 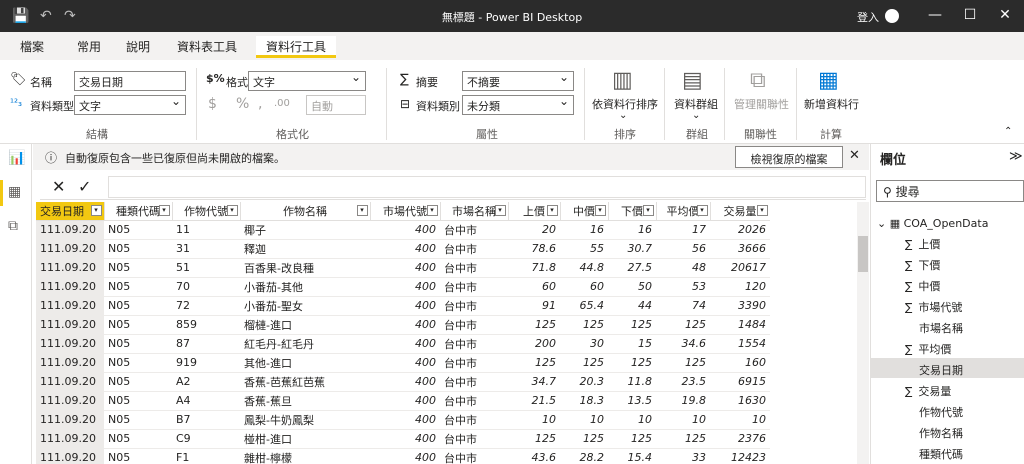 What do you see at coordinates (683, 249) in the screenshot?
I see `table-cell: 56` at bounding box center [683, 249].